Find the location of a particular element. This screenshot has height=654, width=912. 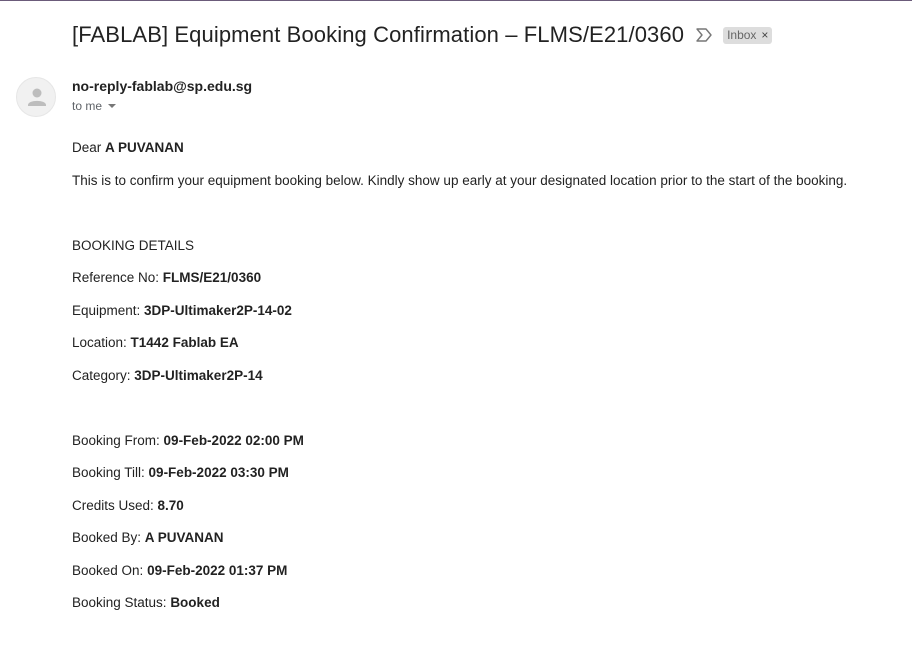

detail-label: Location: is located at coordinates (101, 342).